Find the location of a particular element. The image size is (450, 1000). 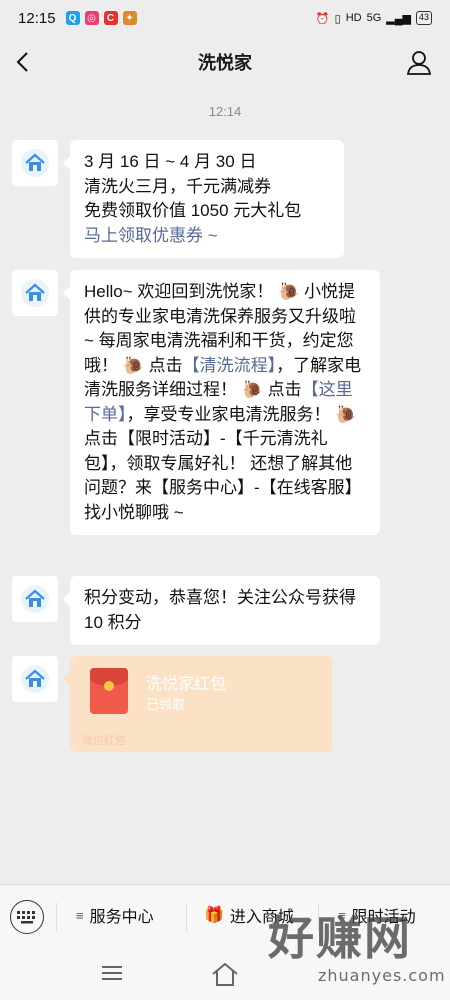

status-time: 12:15 is located at coordinates (37, 18).